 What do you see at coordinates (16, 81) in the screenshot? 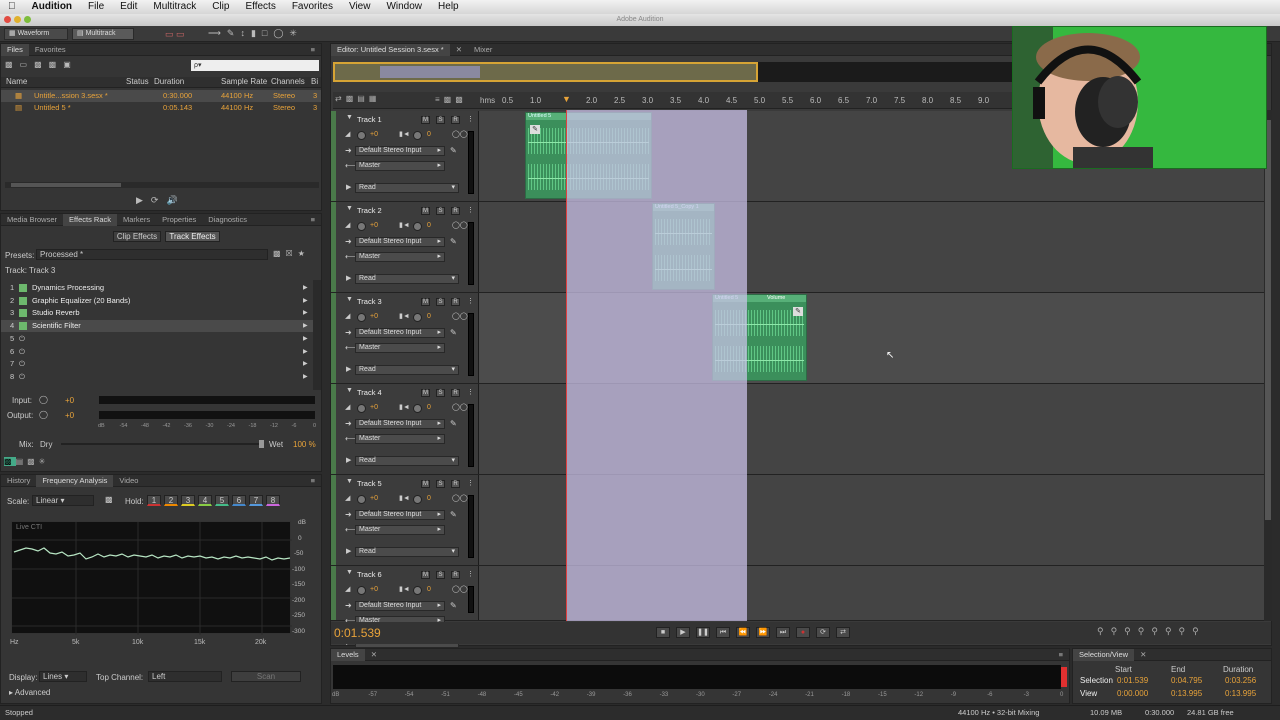
I see `col-name: Name` at bounding box center [16, 81].